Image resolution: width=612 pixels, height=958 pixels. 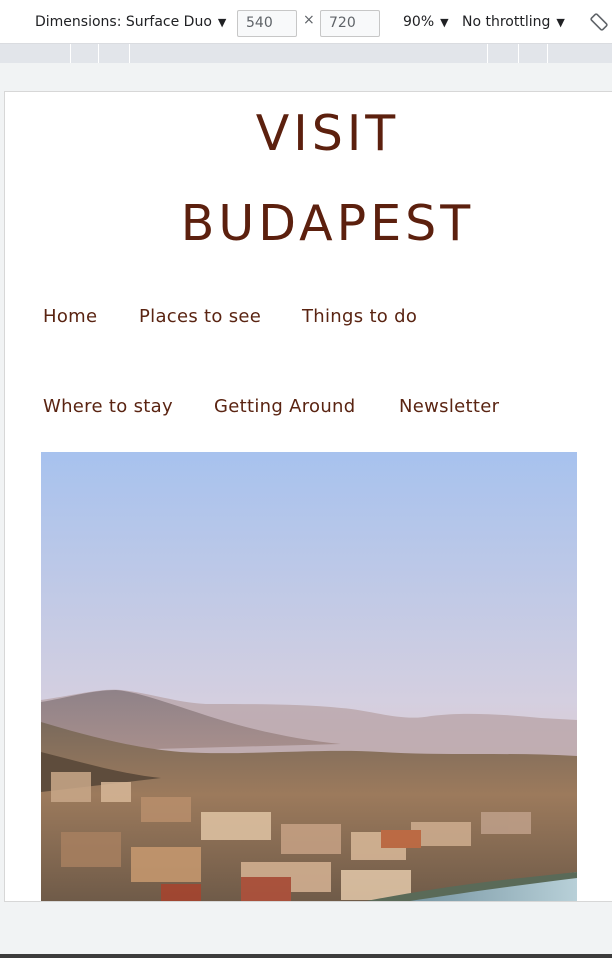 What do you see at coordinates (449, 406) in the screenshot?
I see `nav-newsletter: Newsletter` at bounding box center [449, 406].